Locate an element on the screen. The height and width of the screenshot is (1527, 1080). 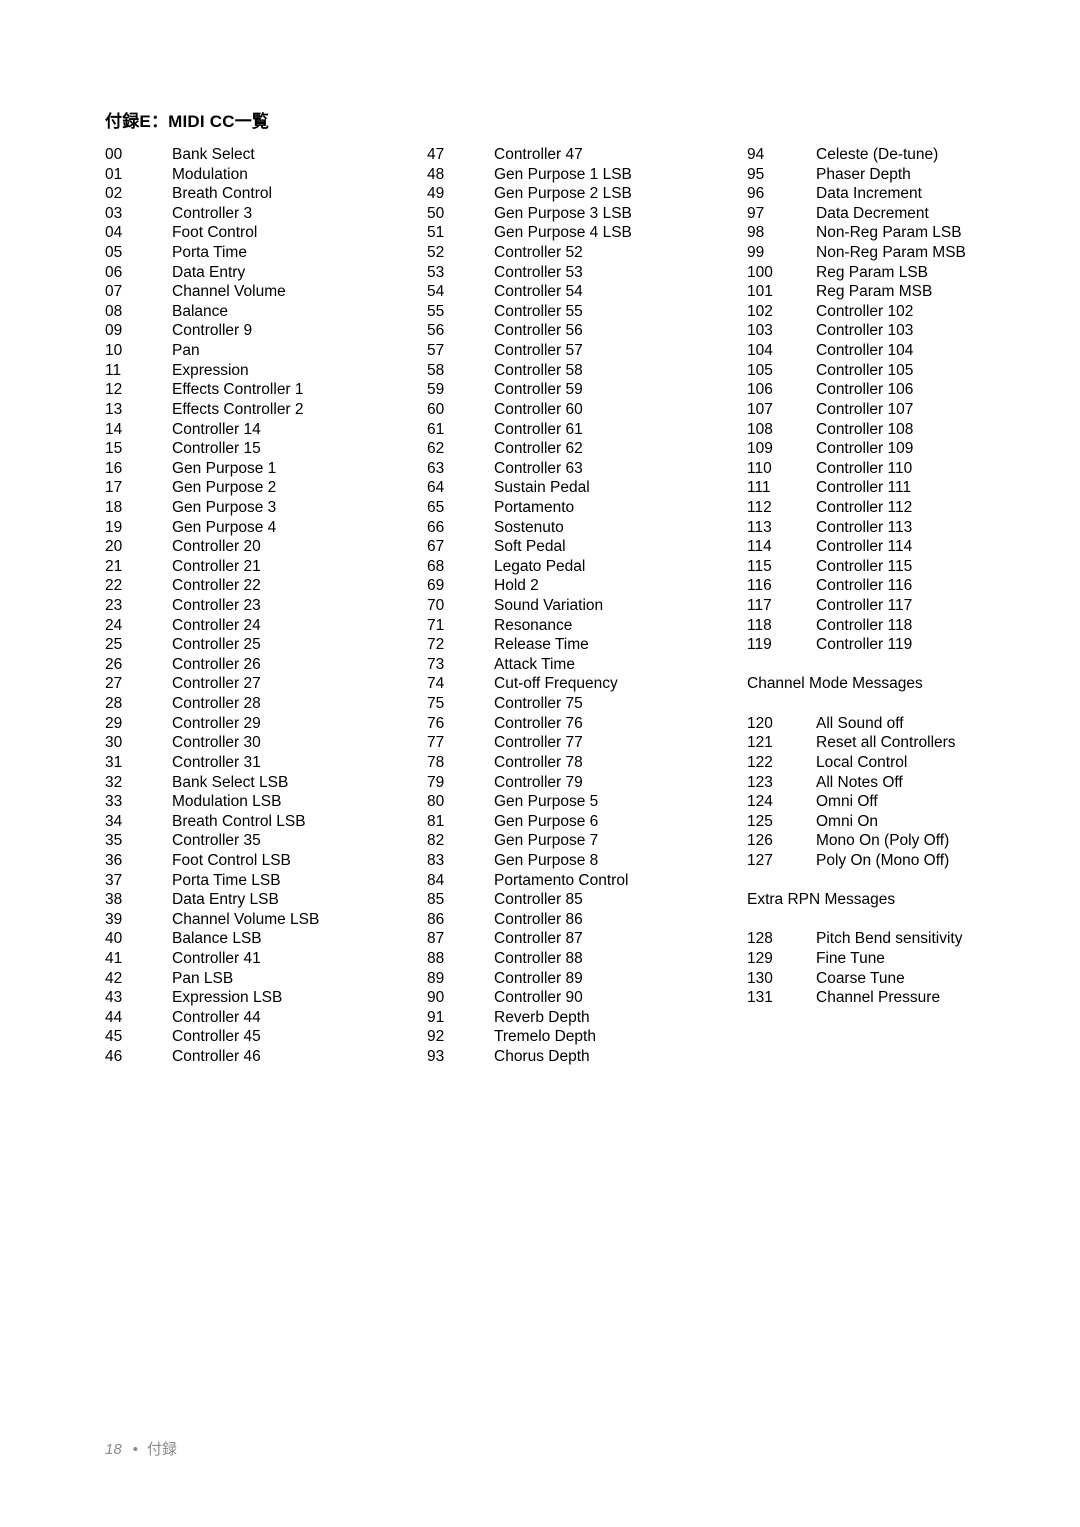
cc-row: 06 Data Entry is located at coordinates (212, 273).